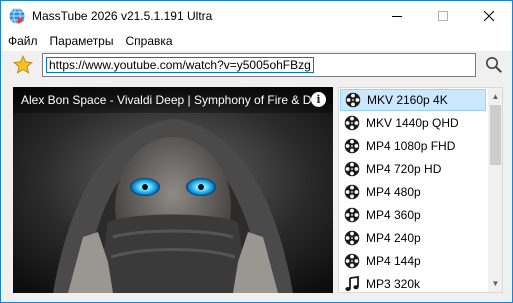 The width and height of the screenshot is (513, 303). Describe the element at coordinates (495, 283) in the screenshot. I see `scroll-down-icon: ▼` at that location.